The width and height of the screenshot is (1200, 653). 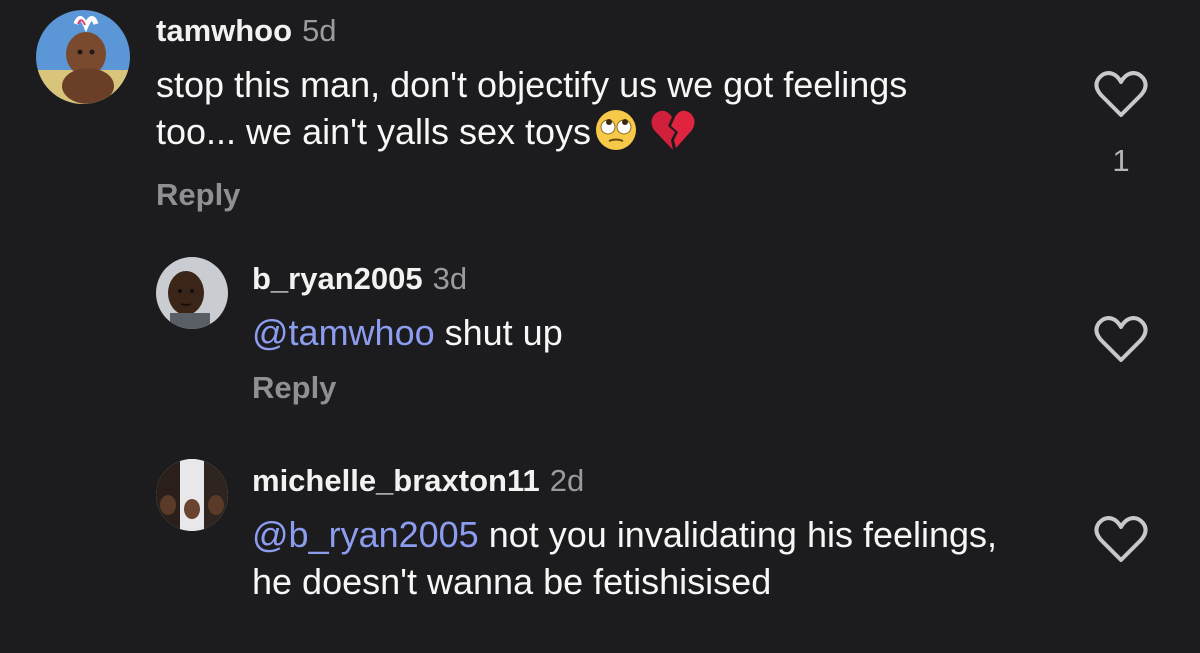 I want to click on like-count: 1, so click(x=1121, y=160).